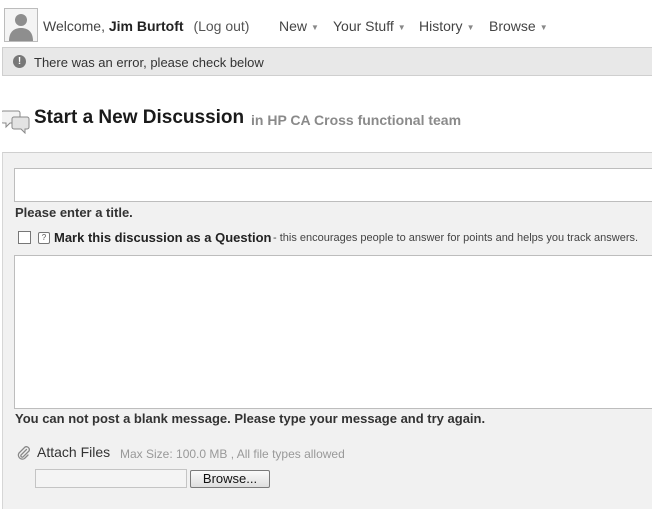 The width and height of the screenshot is (652, 509). What do you see at coordinates (21, 27) in the screenshot?
I see `user-silhouette-icon` at bounding box center [21, 27].